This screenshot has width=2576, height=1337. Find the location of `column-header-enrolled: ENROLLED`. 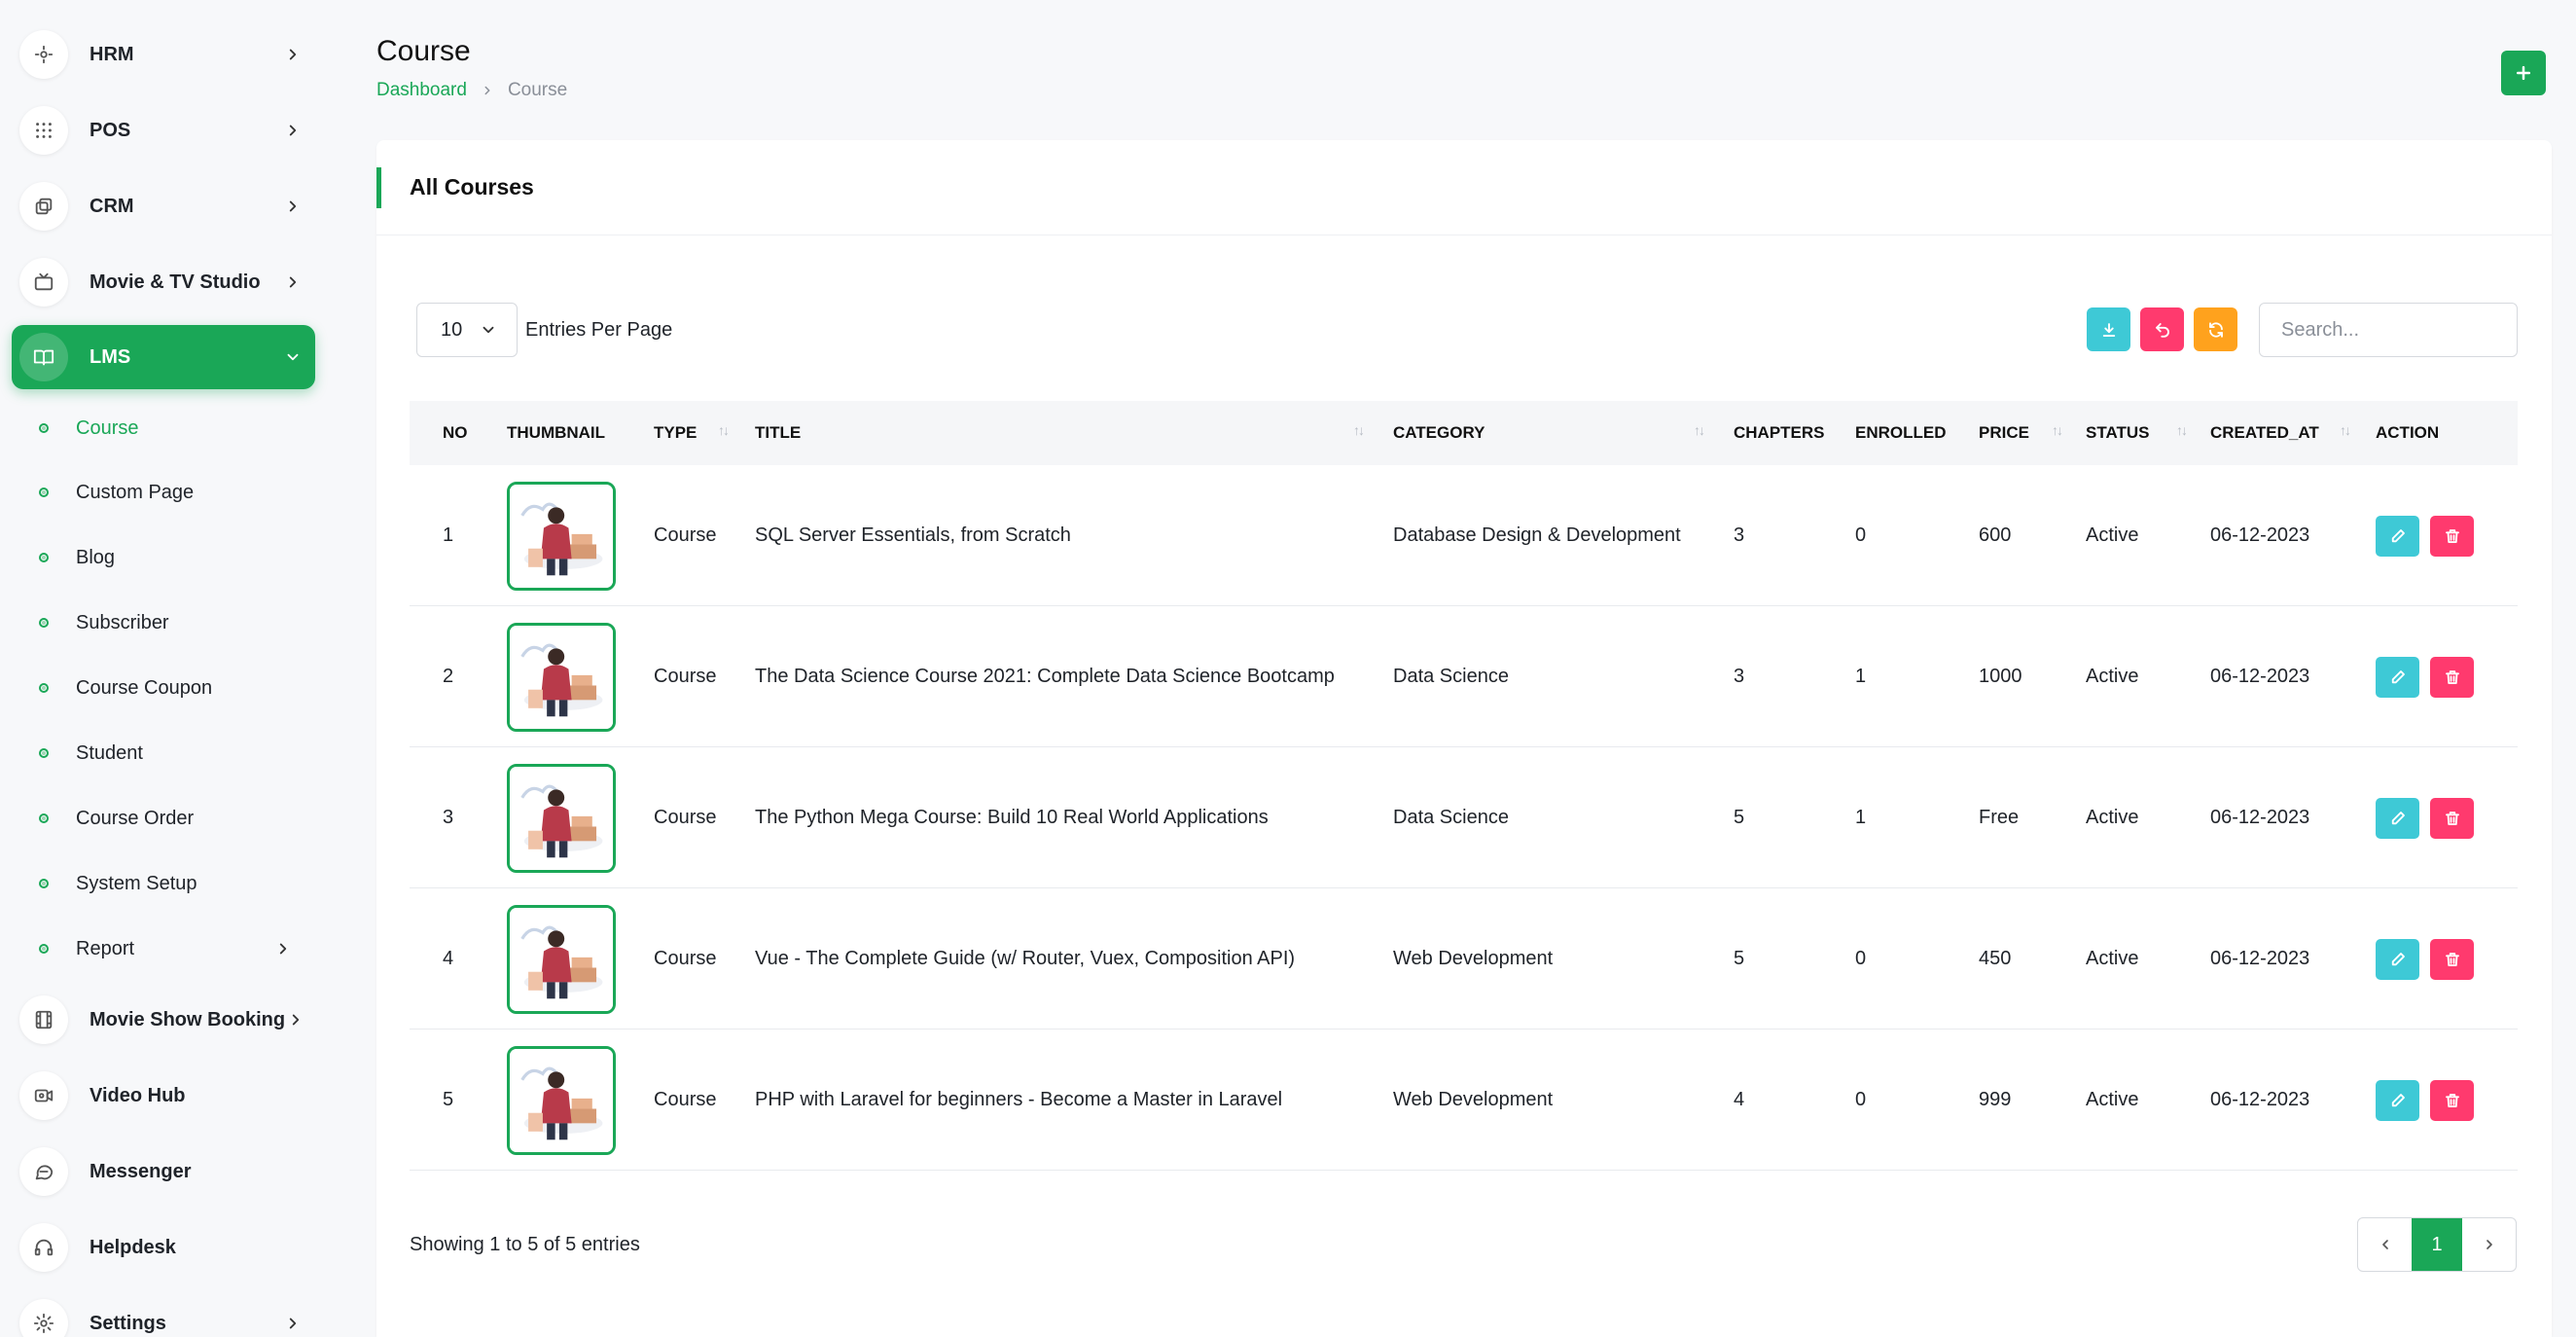

column-header-enrolled: ENROLLED is located at coordinates (1901, 433).